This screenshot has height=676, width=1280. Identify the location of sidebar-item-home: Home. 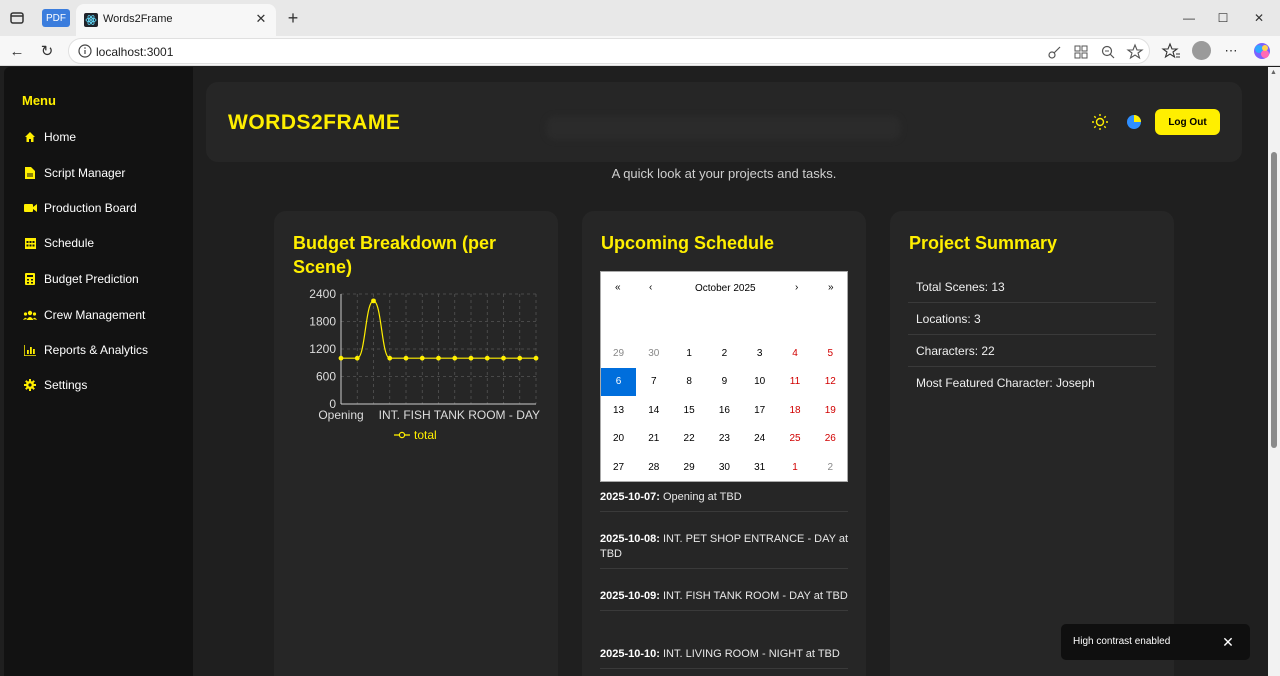
(49, 137).